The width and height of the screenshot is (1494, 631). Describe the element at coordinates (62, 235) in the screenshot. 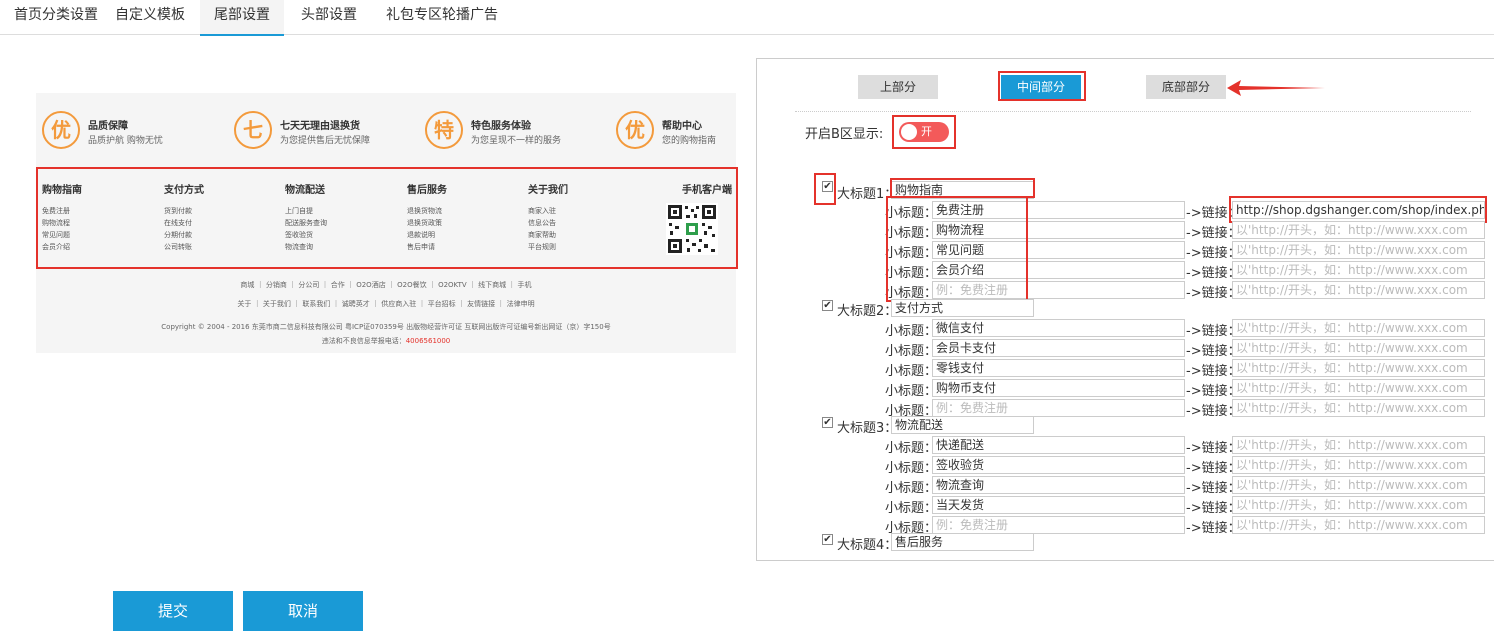

I see `column-link: 常见问题` at that location.